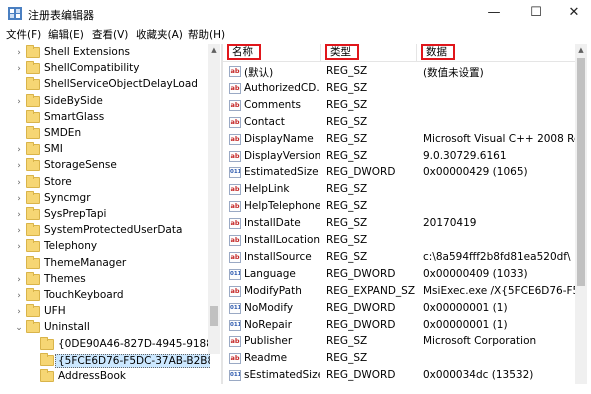  What do you see at coordinates (121, 84) in the screenshot?
I see `tree-item-label: ShellServiceObjectDelayLoad` at bounding box center [121, 84].